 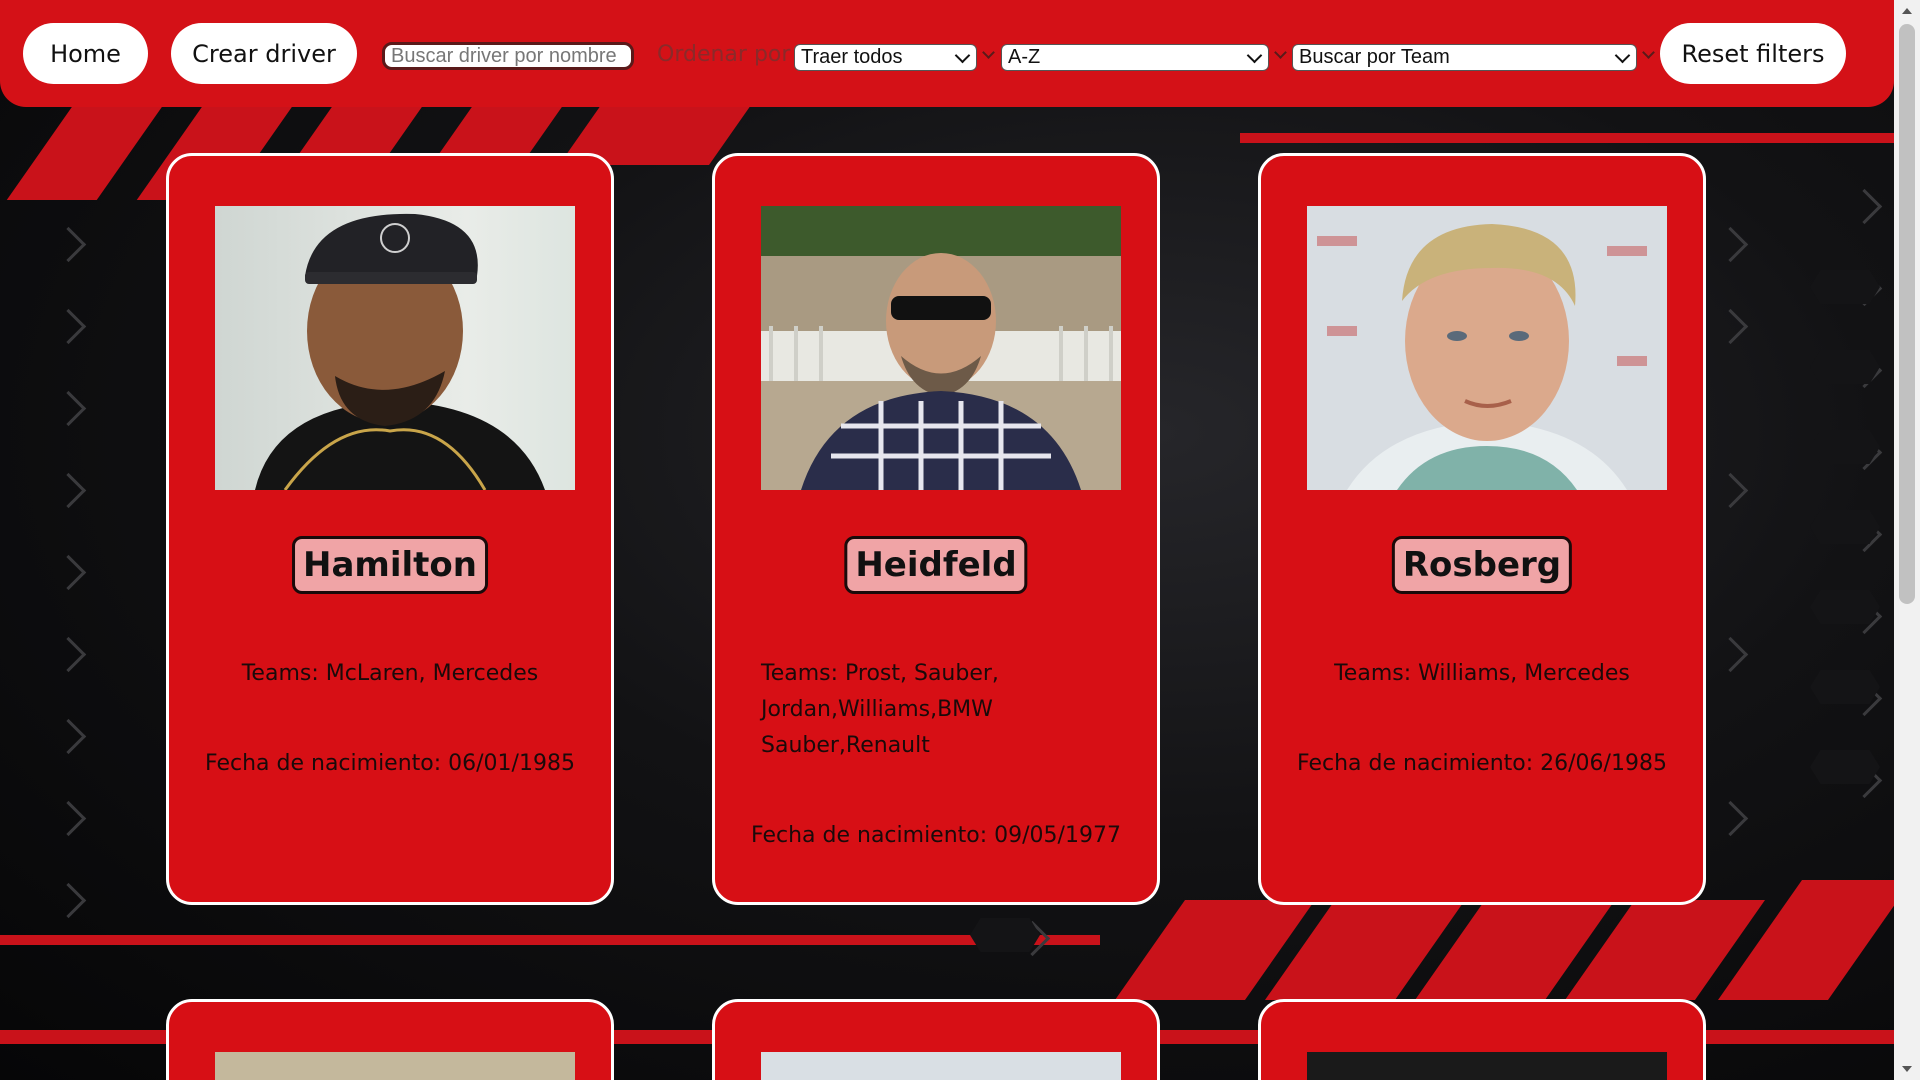 I want to click on fetch-source-select: Traer todos, so click(x=885, y=57).